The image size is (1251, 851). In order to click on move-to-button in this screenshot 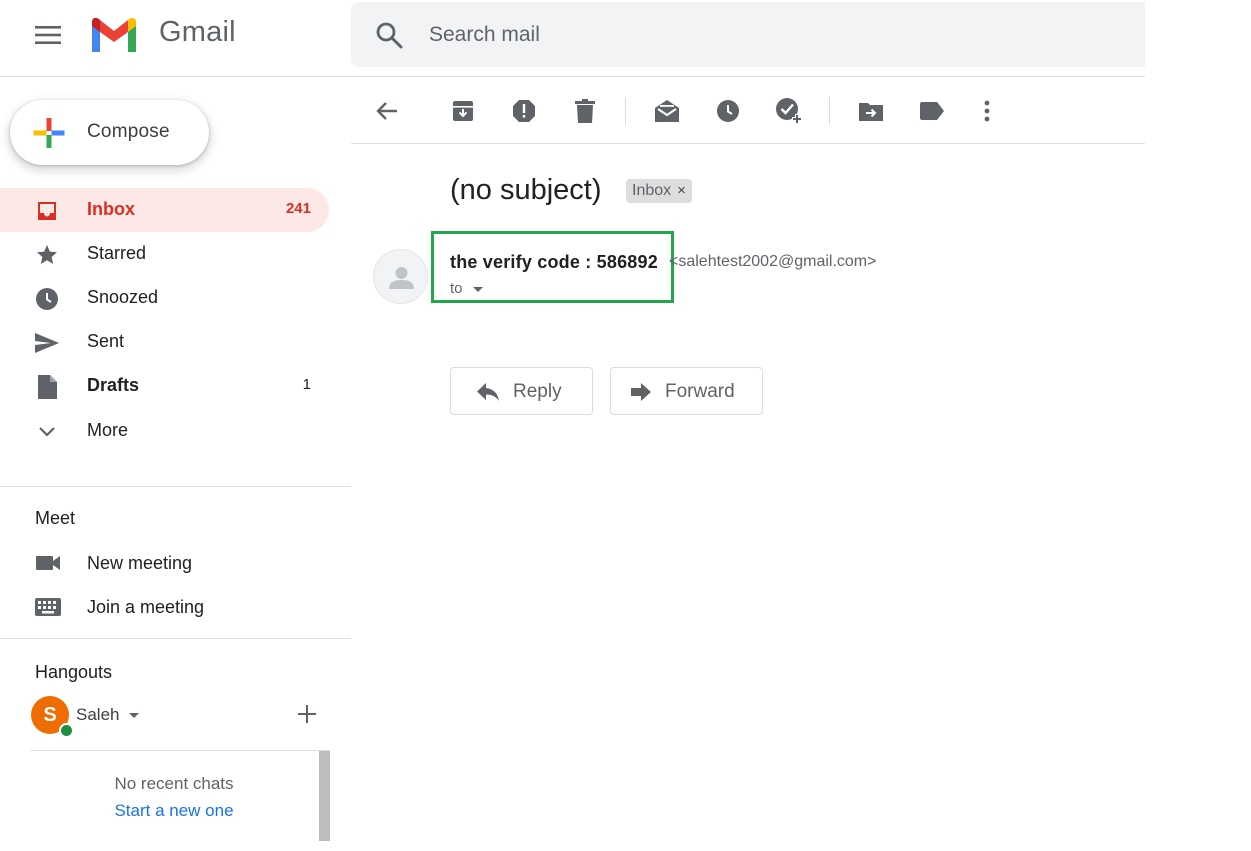, I will do `click(871, 111)`.